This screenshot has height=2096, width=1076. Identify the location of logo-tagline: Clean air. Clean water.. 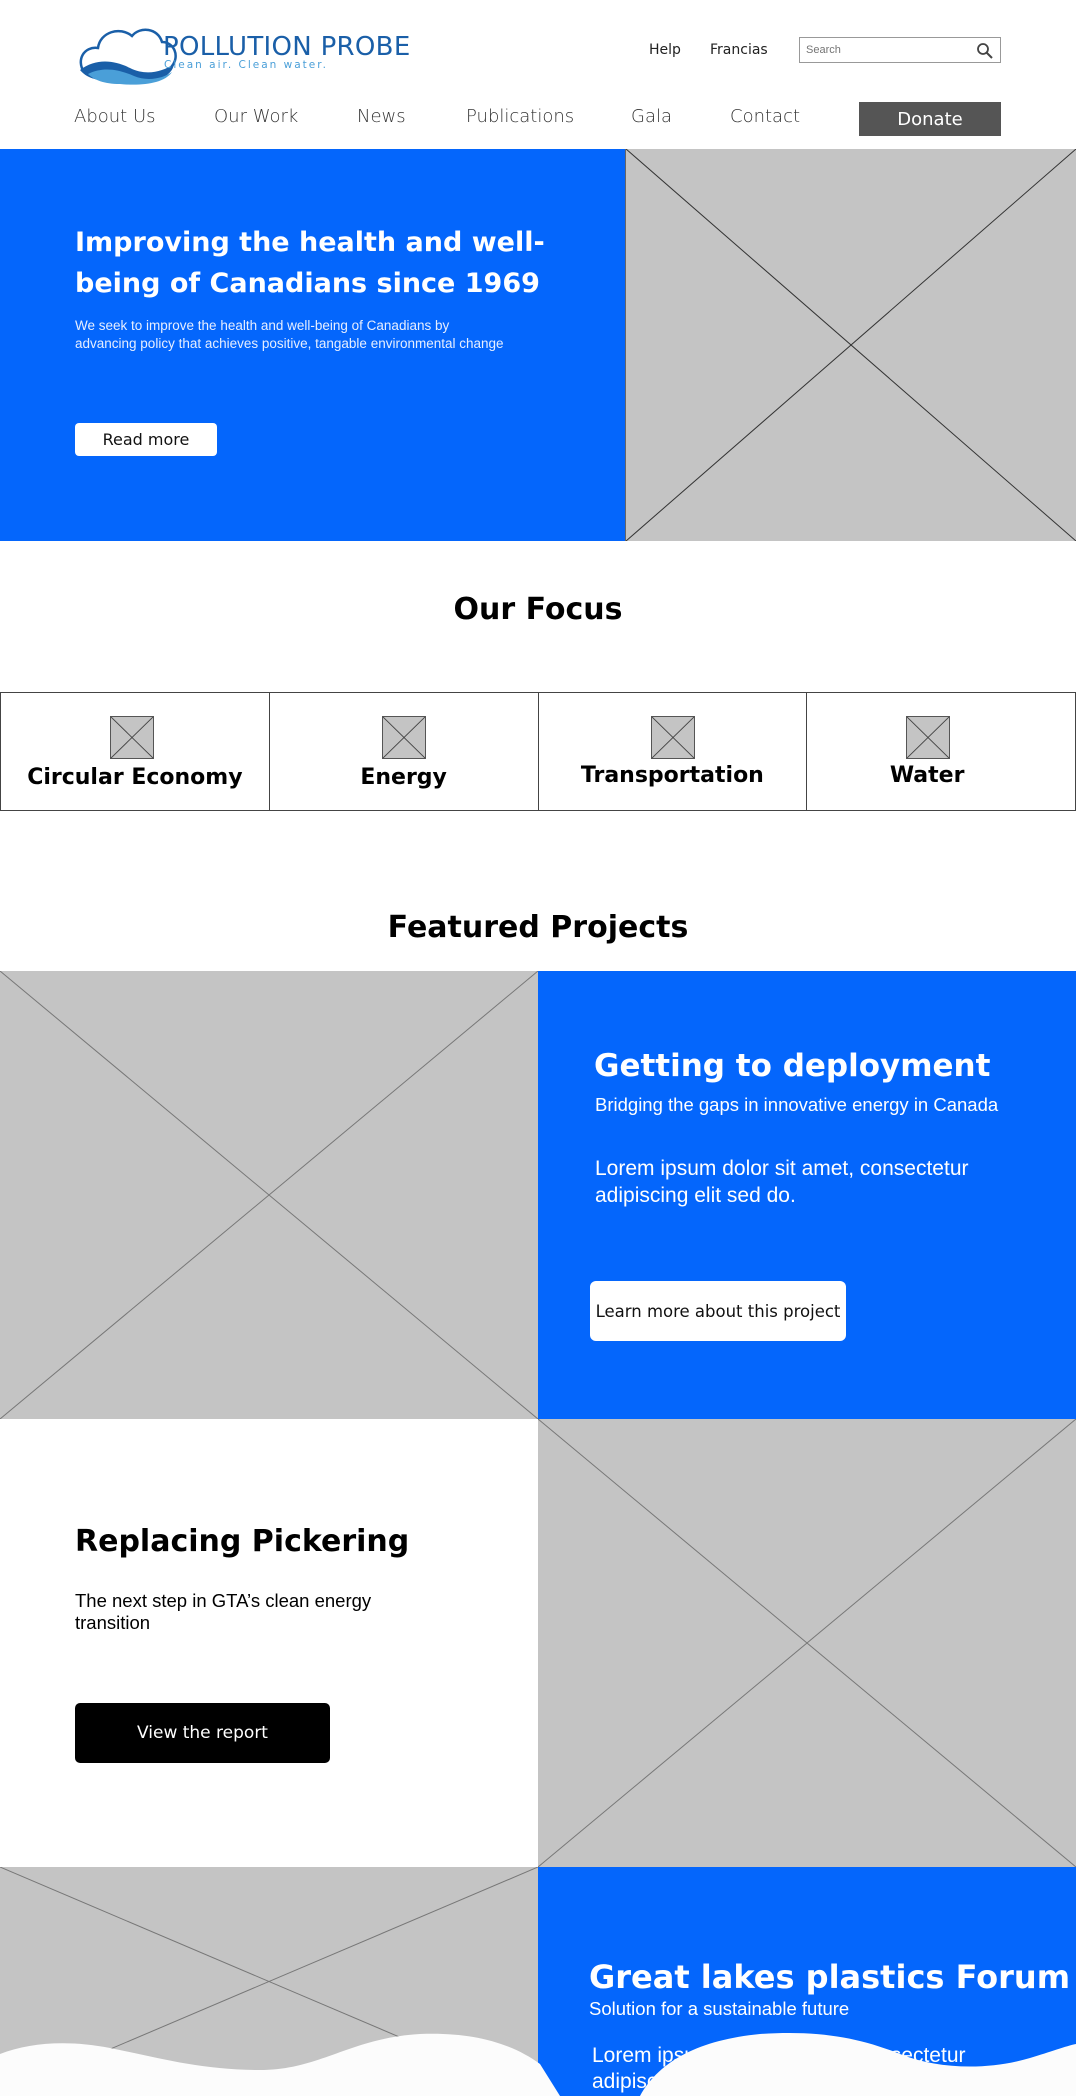
(246, 65).